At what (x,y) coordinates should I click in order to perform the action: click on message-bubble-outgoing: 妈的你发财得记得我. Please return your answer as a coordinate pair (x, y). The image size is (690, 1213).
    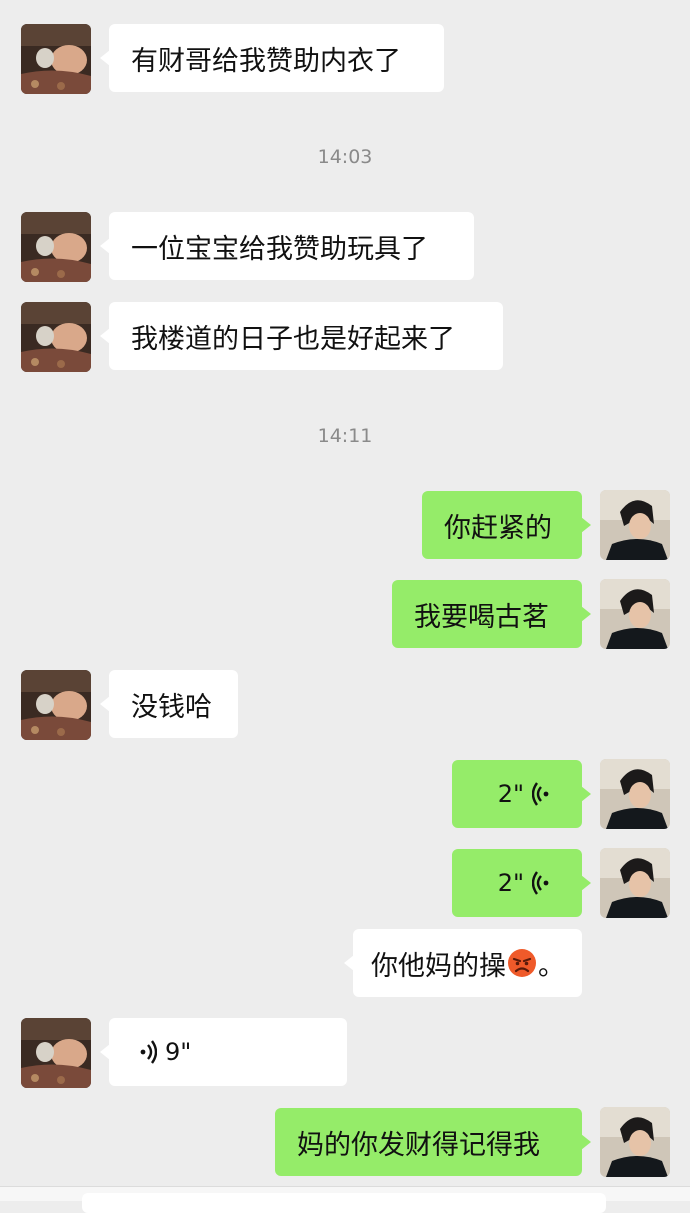
    Looking at the image, I should click on (433, 1142).